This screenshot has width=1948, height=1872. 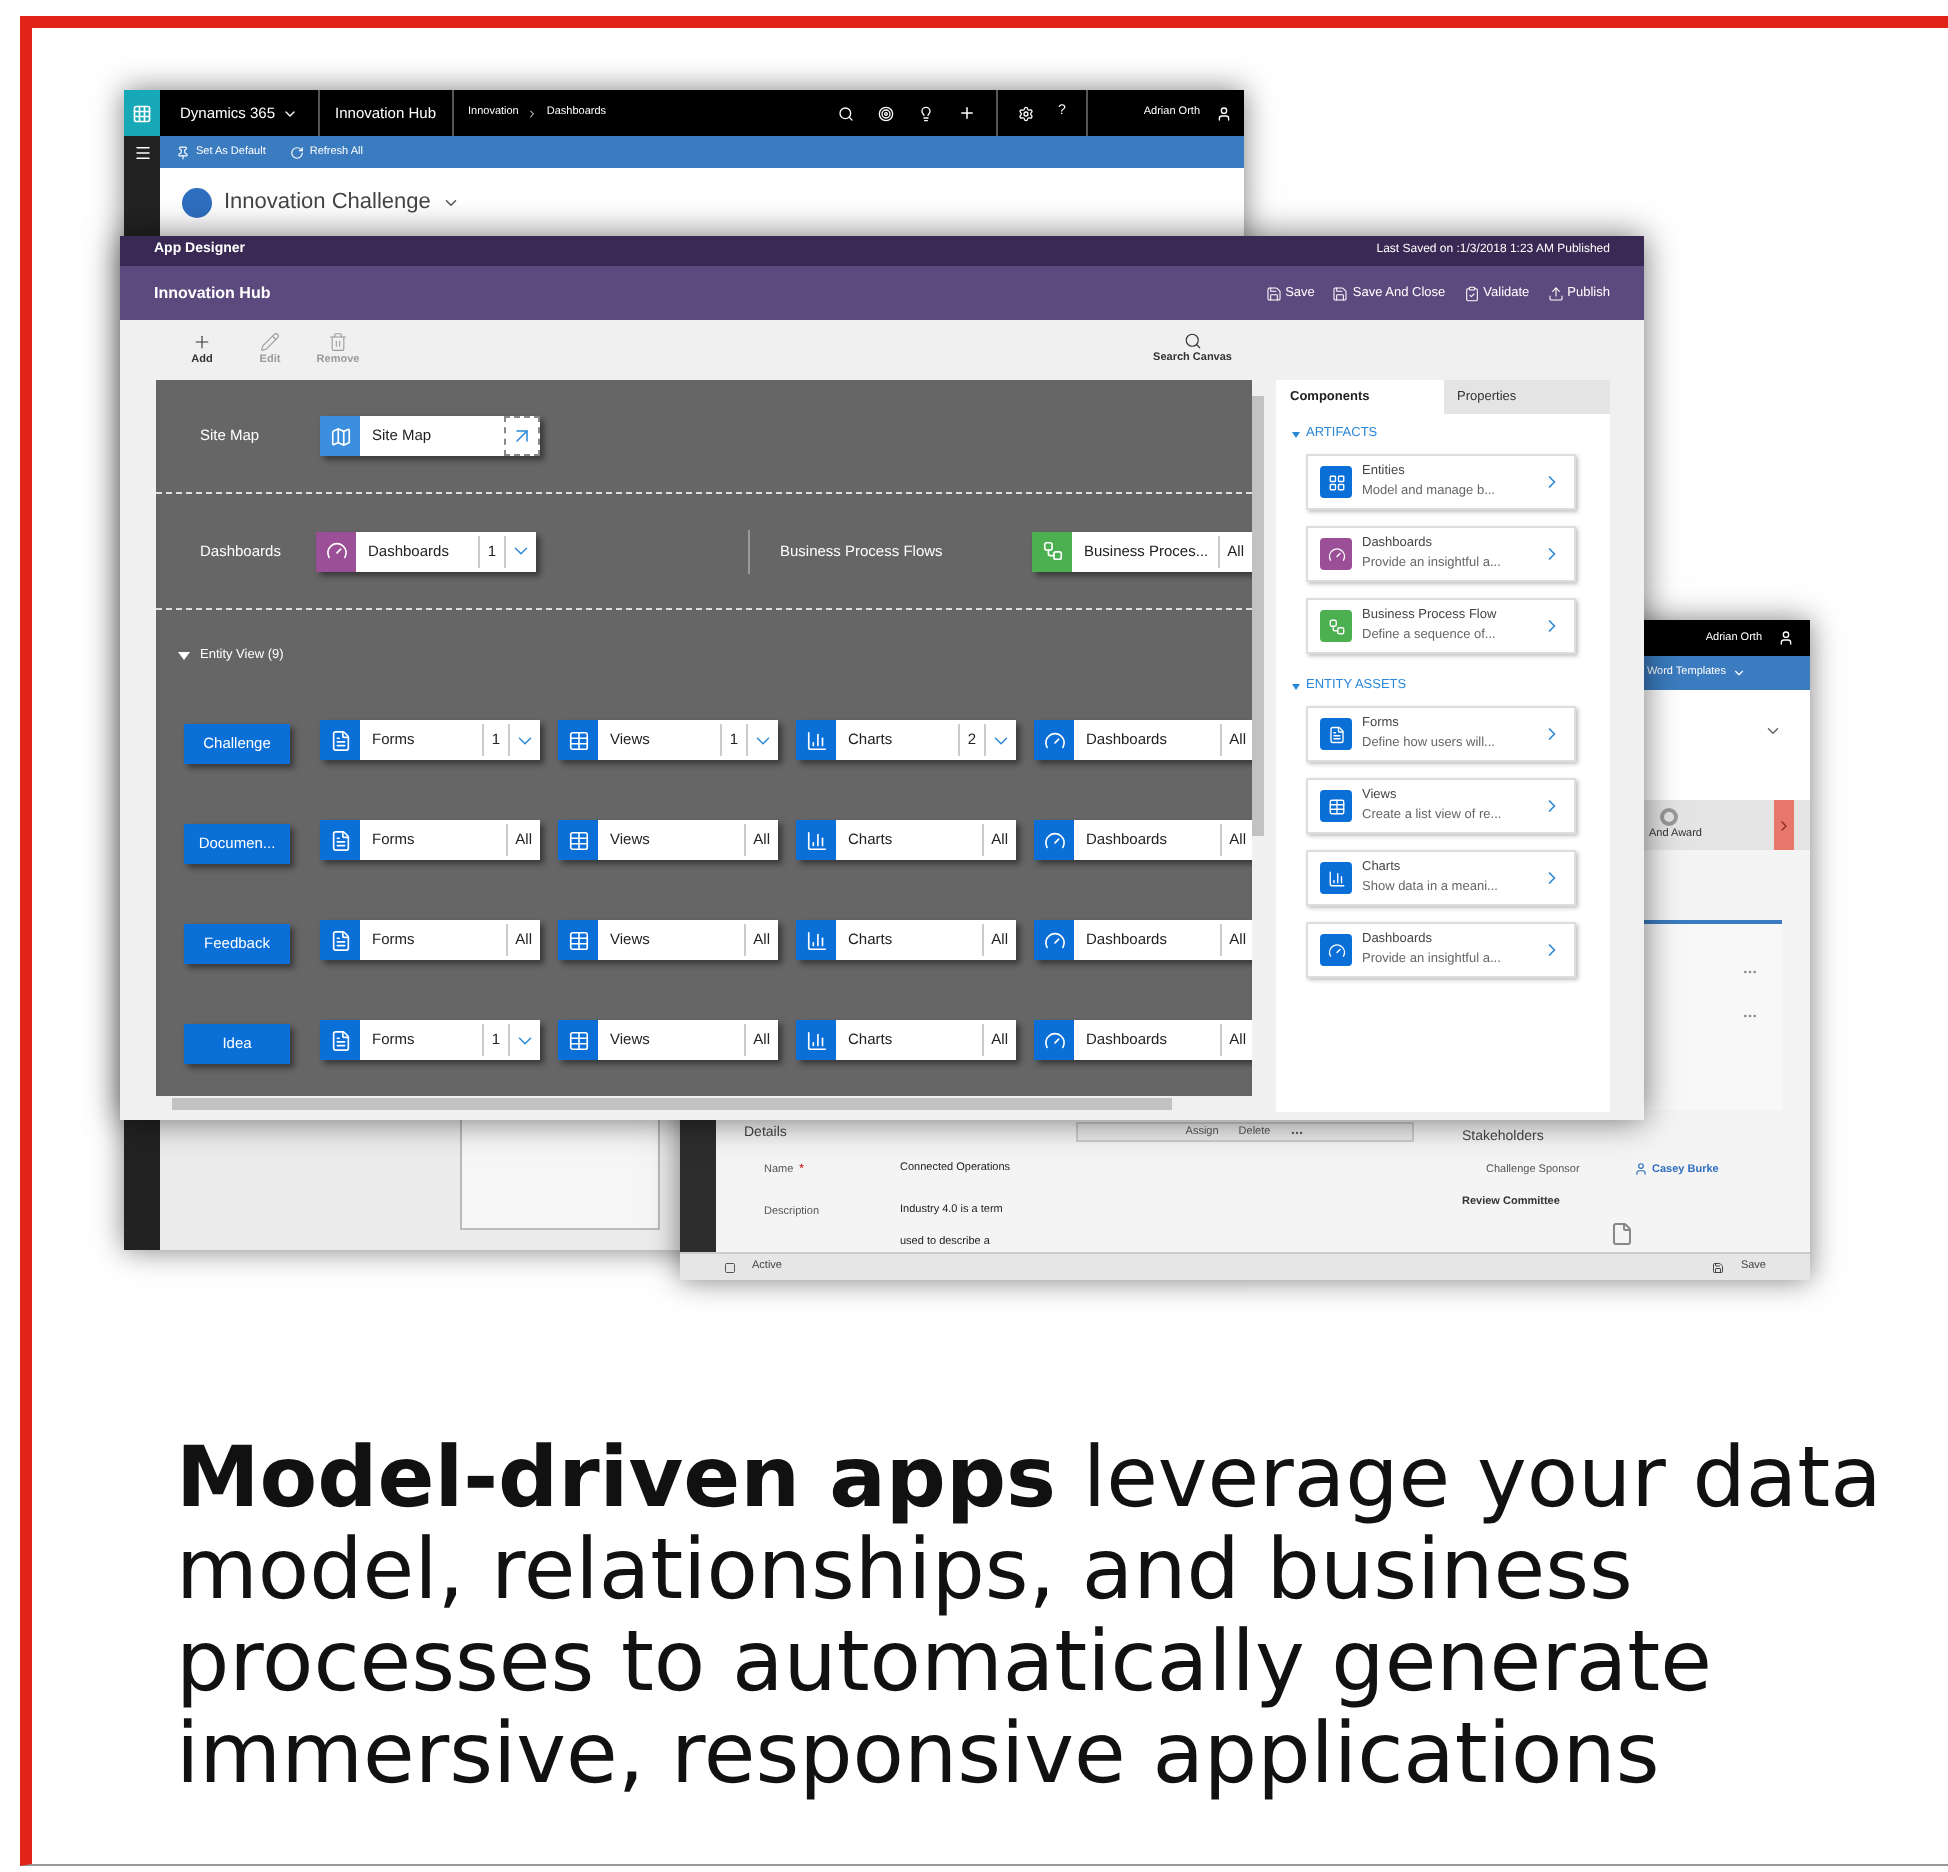 What do you see at coordinates (1555, 293) in the screenshot?
I see `upload-icon` at bounding box center [1555, 293].